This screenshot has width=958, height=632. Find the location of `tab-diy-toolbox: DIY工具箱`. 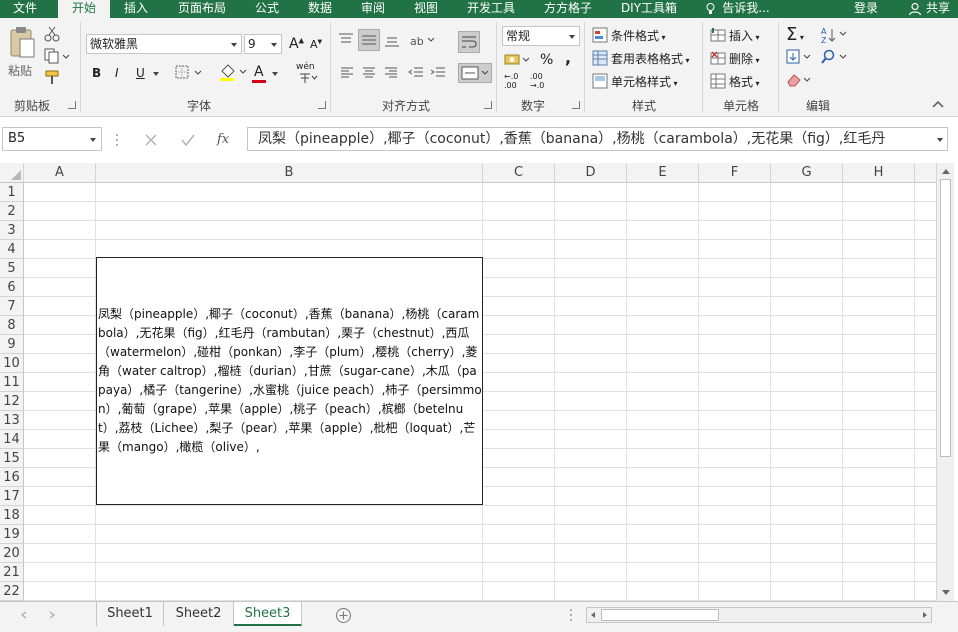

tab-diy-toolbox: DIY工具箱 is located at coordinates (649, 9).